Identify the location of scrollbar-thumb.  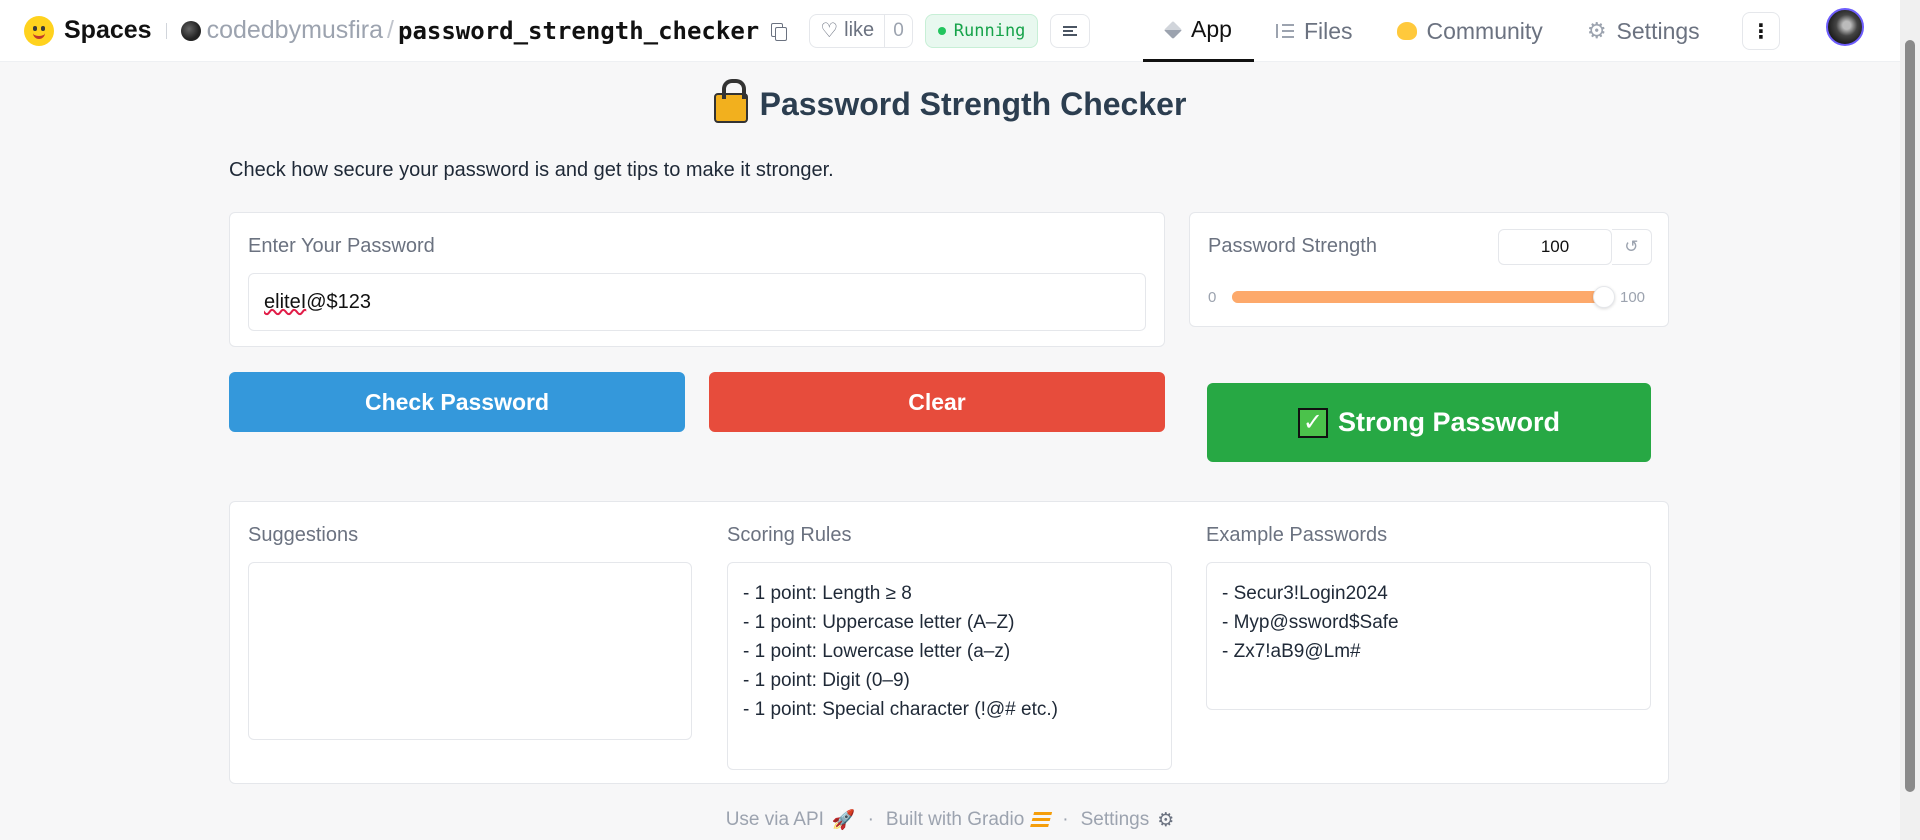
(1910, 416).